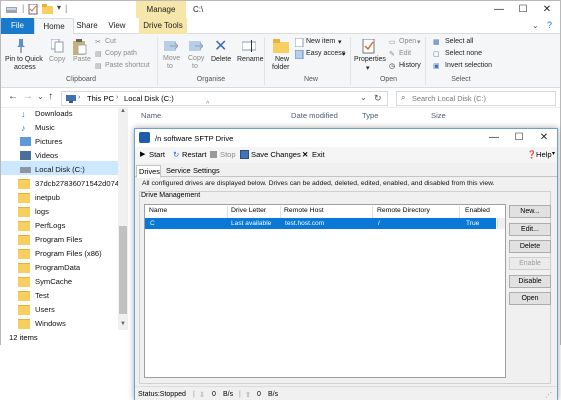 Image resolution: width=561 pixels, height=400 pixels. Describe the element at coordinates (158, 210) in the screenshot. I see `grid-header-name: Name` at that location.